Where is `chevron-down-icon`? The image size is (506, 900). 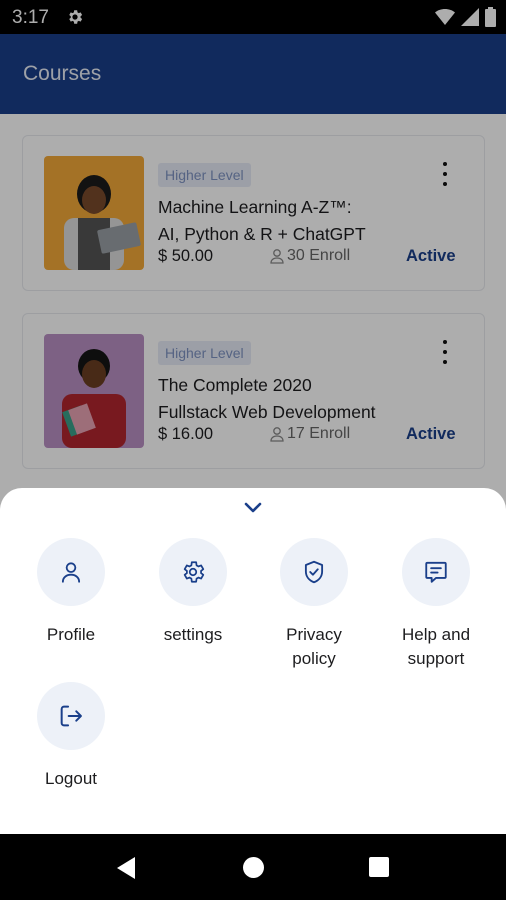 chevron-down-icon is located at coordinates (253, 508).